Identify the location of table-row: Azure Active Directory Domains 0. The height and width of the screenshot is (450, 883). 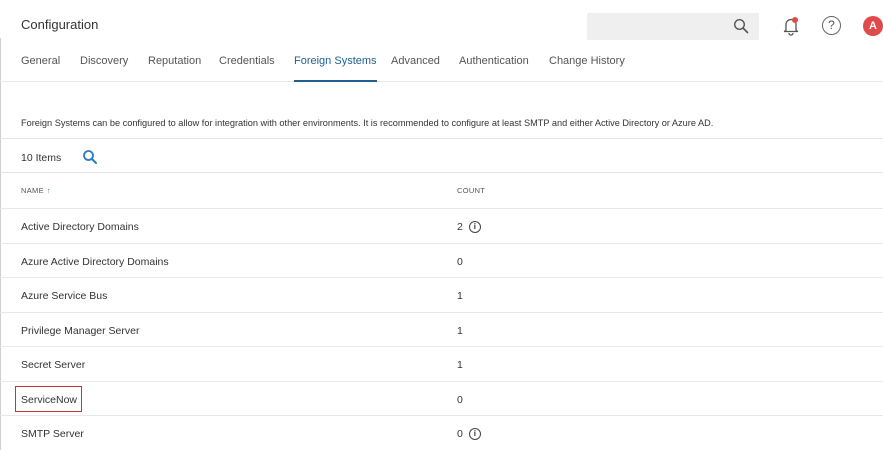
(441, 259).